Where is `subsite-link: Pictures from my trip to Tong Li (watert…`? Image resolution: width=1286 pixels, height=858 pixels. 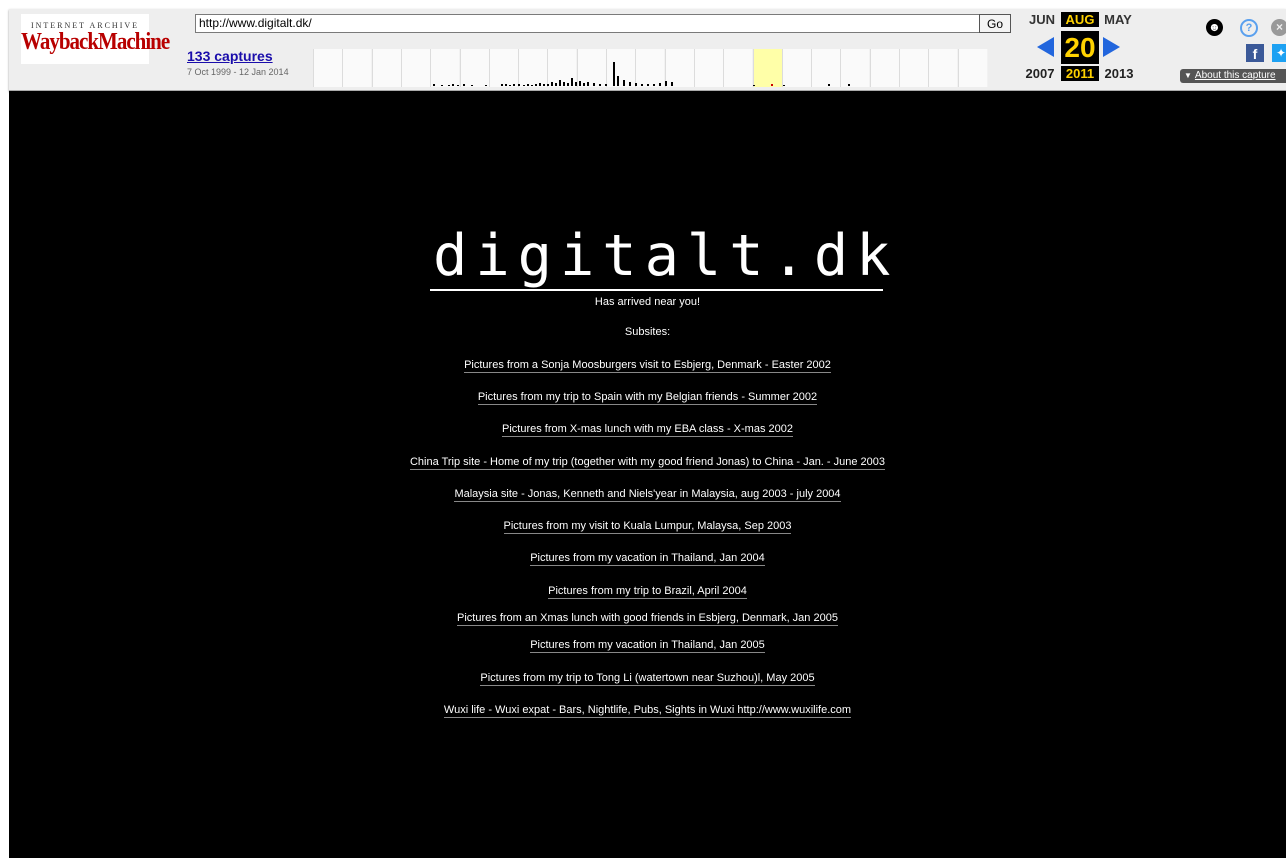
subsite-link: Pictures from my trip to Tong Li (watert… is located at coordinates (647, 679).